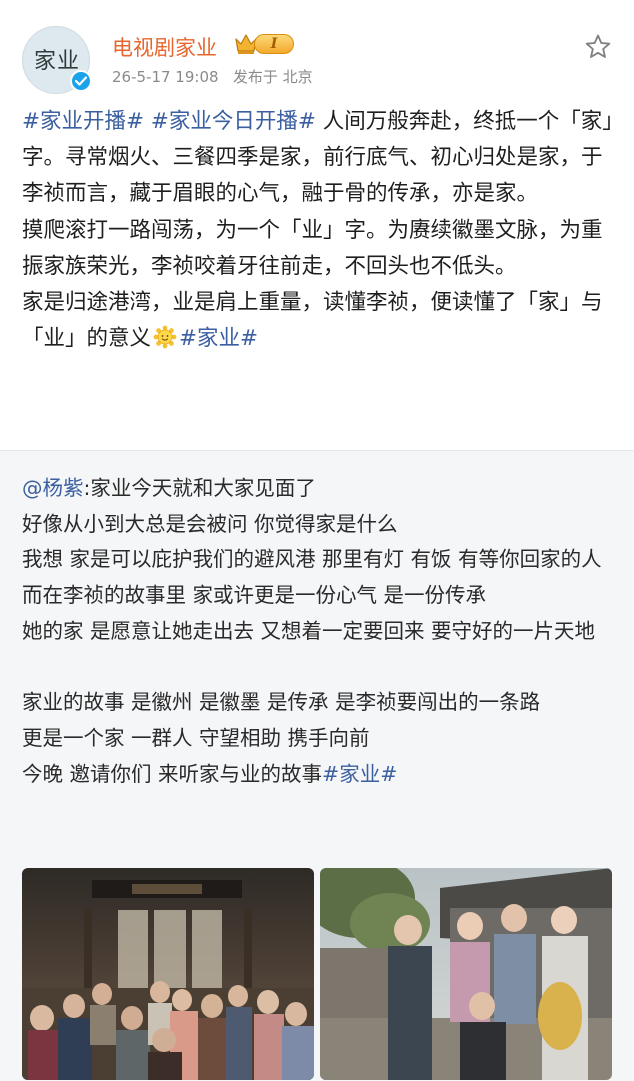 This screenshot has height=1081, width=634. What do you see at coordinates (164, 47) in the screenshot?
I see `author-name: 电视剧家业` at bounding box center [164, 47].